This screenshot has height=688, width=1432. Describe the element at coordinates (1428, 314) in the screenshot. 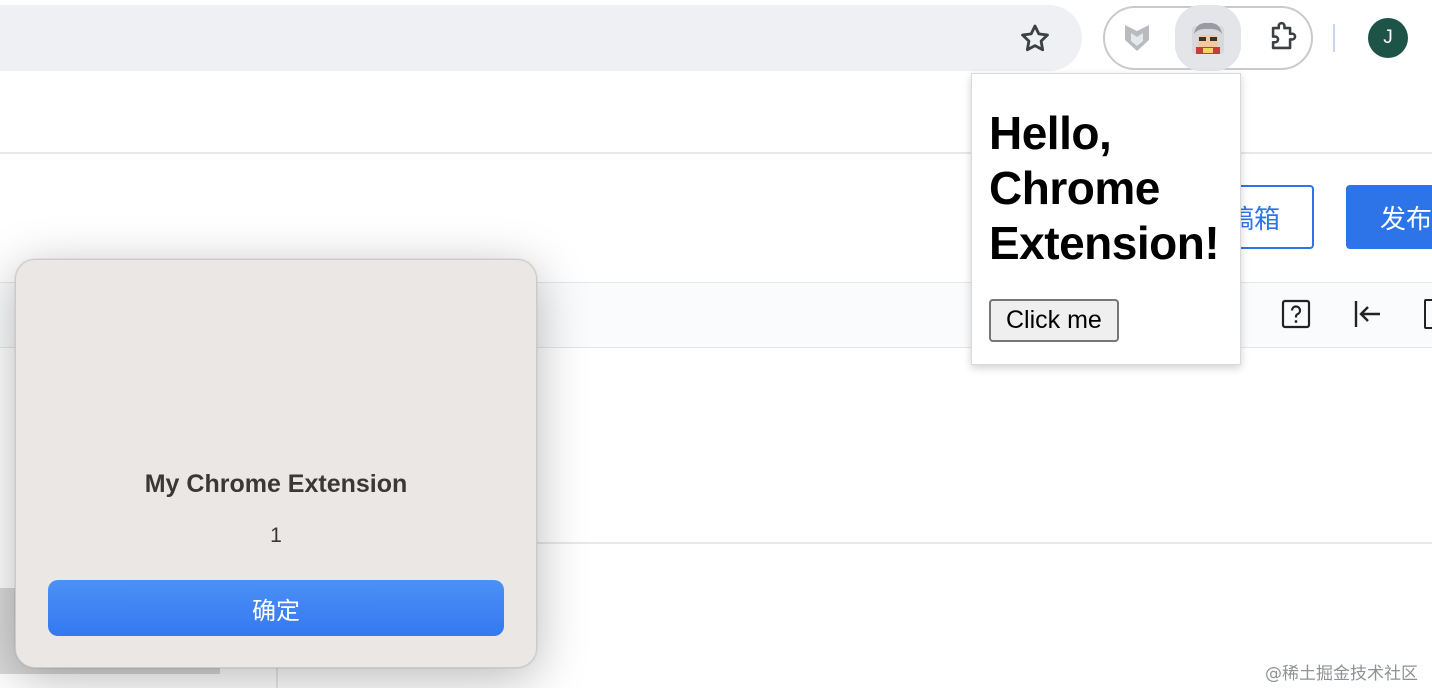

I see `panel-toggle-icon` at that location.